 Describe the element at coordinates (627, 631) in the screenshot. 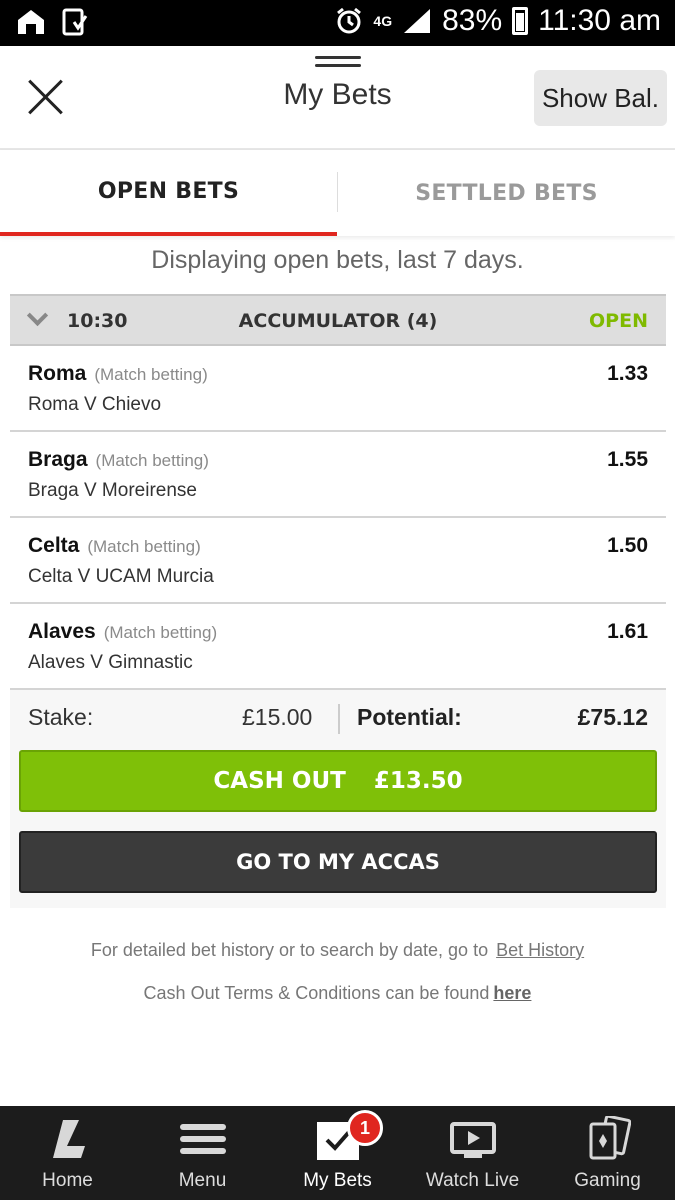

I see `selection-odds: 1.61` at that location.